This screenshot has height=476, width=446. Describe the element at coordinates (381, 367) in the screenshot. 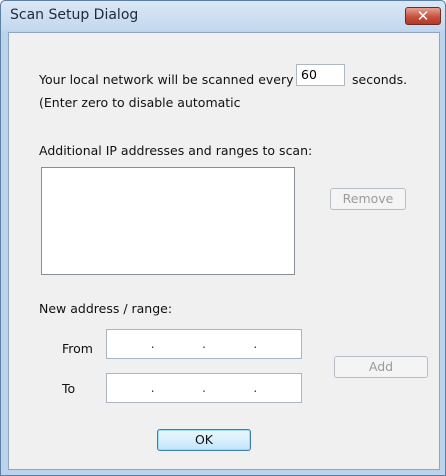

I see `add-button: Add` at that location.